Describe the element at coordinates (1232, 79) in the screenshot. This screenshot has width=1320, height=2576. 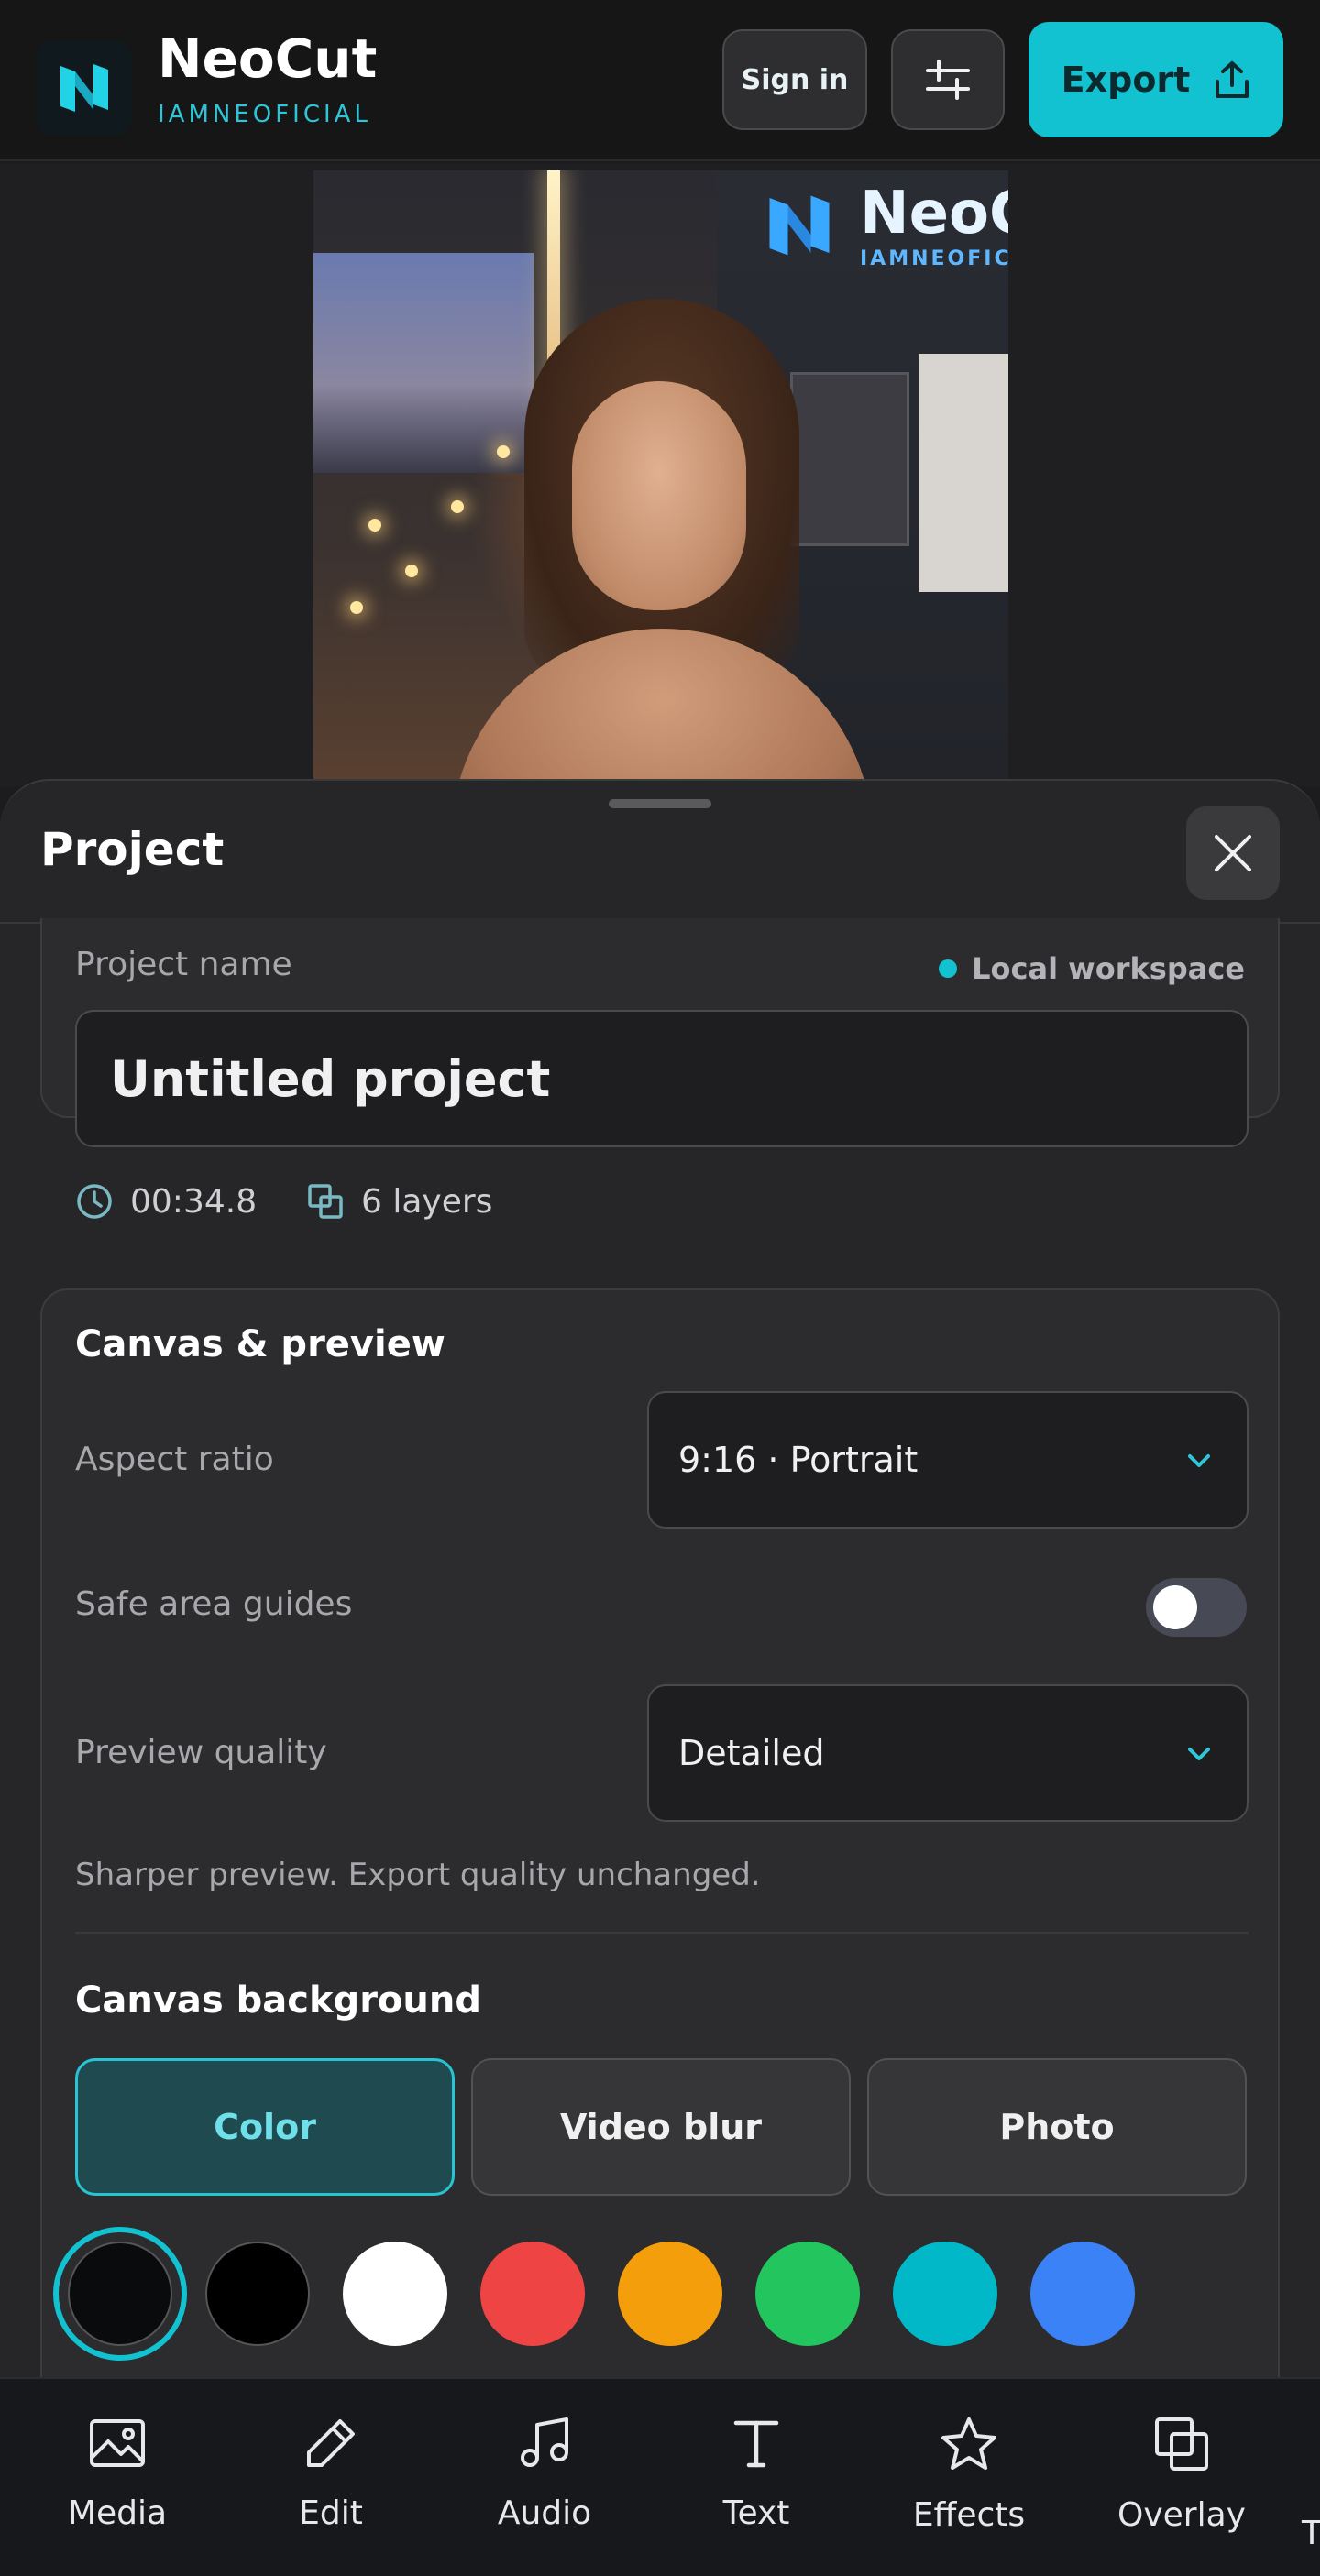
I see `upload-icon` at that location.